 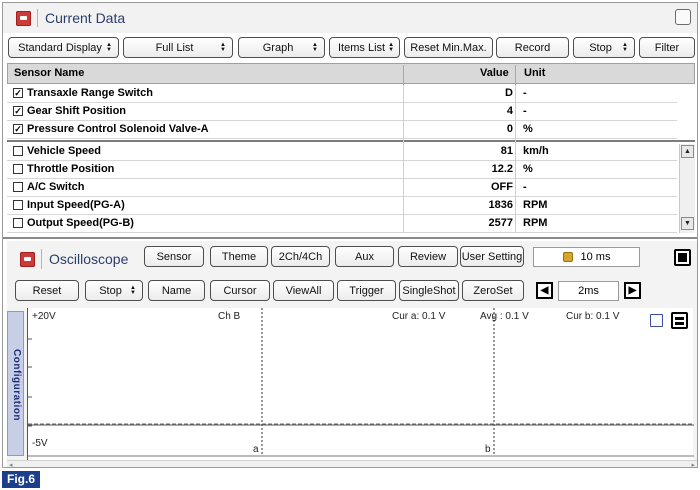 What do you see at coordinates (342, 94) in the screenshot?
I see `sensor-row: ✓ Transaxle Range Switch D -` at bounding box center [342, 94].